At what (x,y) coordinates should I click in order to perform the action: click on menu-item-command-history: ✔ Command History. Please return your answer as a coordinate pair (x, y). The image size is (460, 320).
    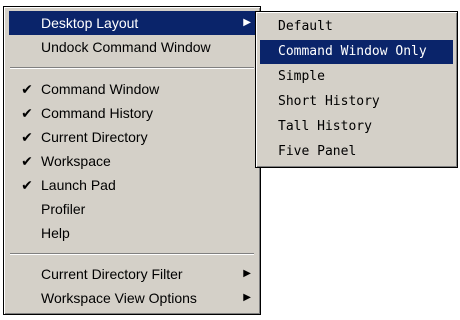
    Looking at the image, I should click on (132, 113).